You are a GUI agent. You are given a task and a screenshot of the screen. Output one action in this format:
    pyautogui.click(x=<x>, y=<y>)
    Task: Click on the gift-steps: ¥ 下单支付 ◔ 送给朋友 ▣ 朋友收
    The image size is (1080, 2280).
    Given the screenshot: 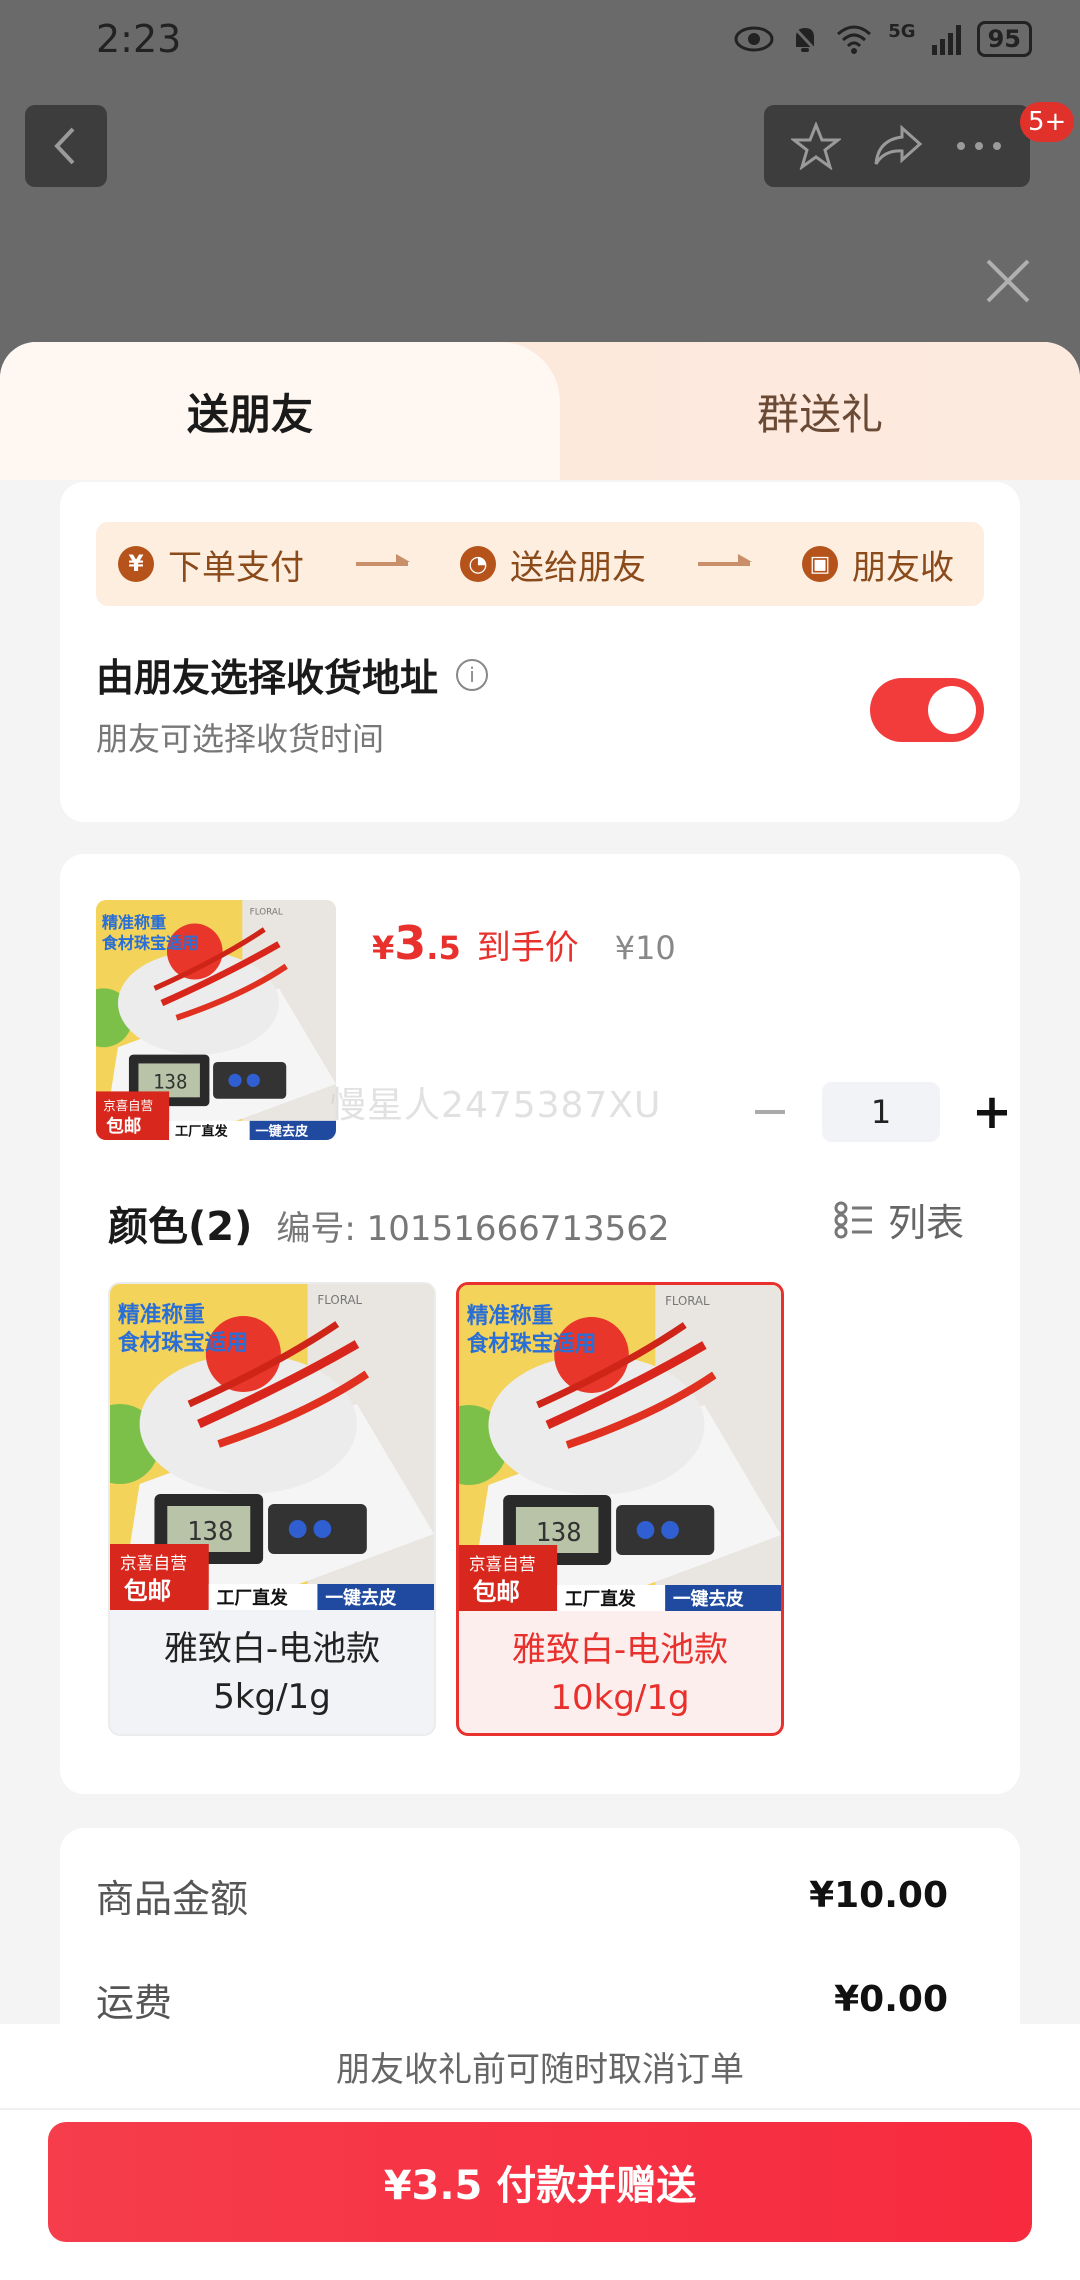 What is the action you would take?
    pyautogui.click(x=540, y=564)
    